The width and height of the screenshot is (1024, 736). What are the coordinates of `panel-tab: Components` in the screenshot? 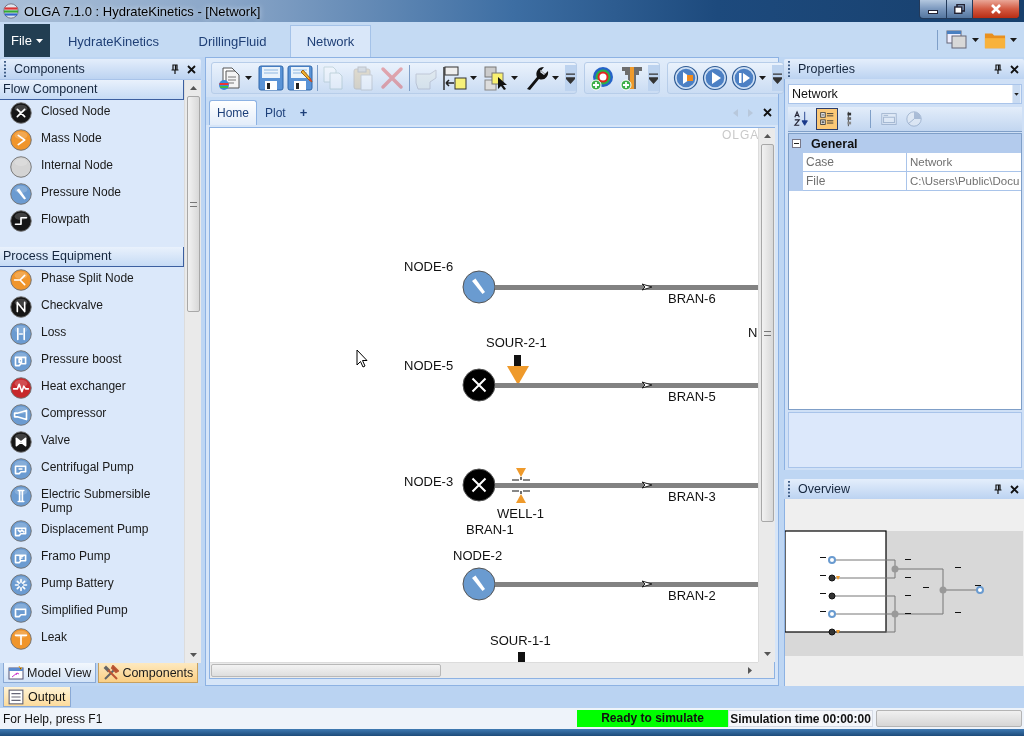 It's located at (148, 673).